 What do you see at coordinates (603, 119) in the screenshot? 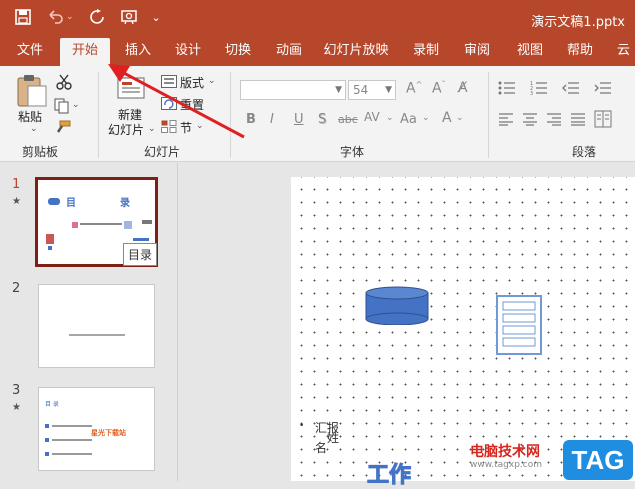
I see `columns-icon` at bounding box center [603, 119].